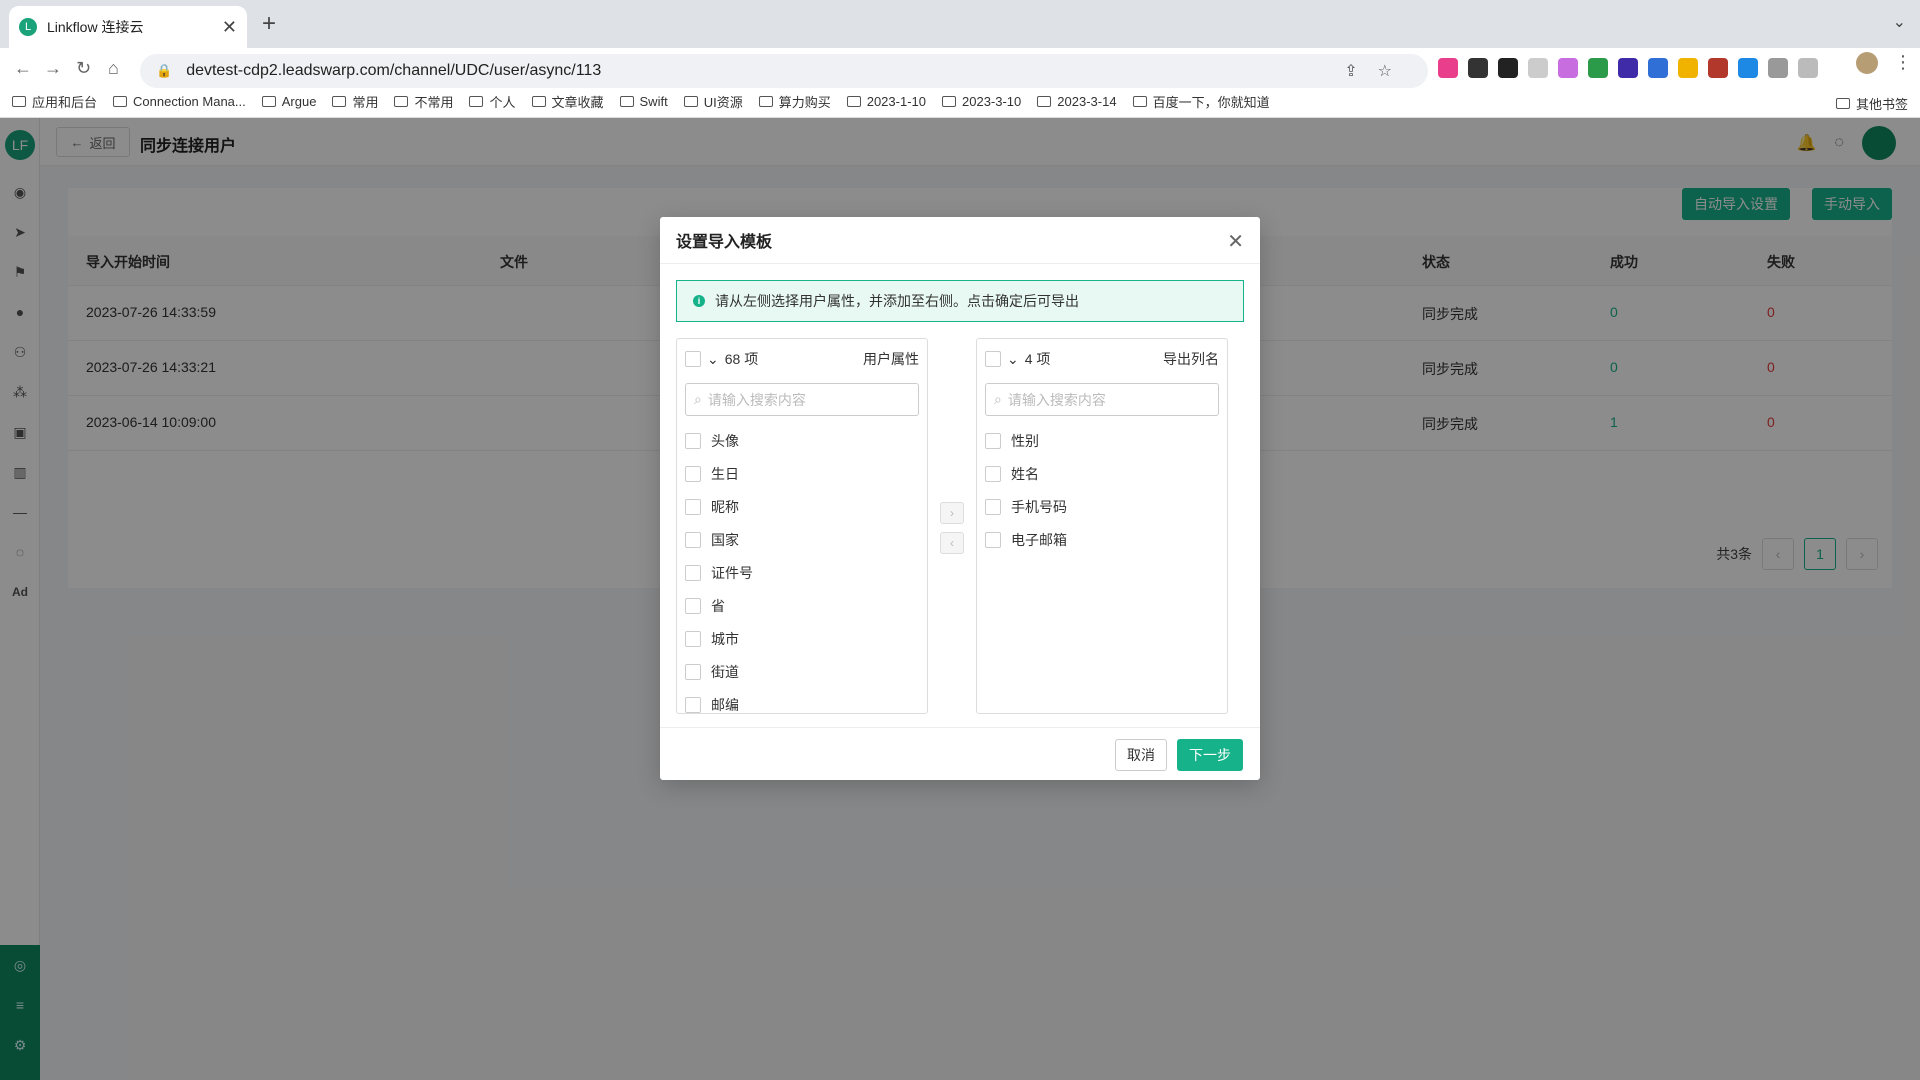 The height and width of the screenshot is (1080, 1920). Describe the element at coordinates (269, 24) in the screenshot. I see `new-tab-icon: +` at that location.